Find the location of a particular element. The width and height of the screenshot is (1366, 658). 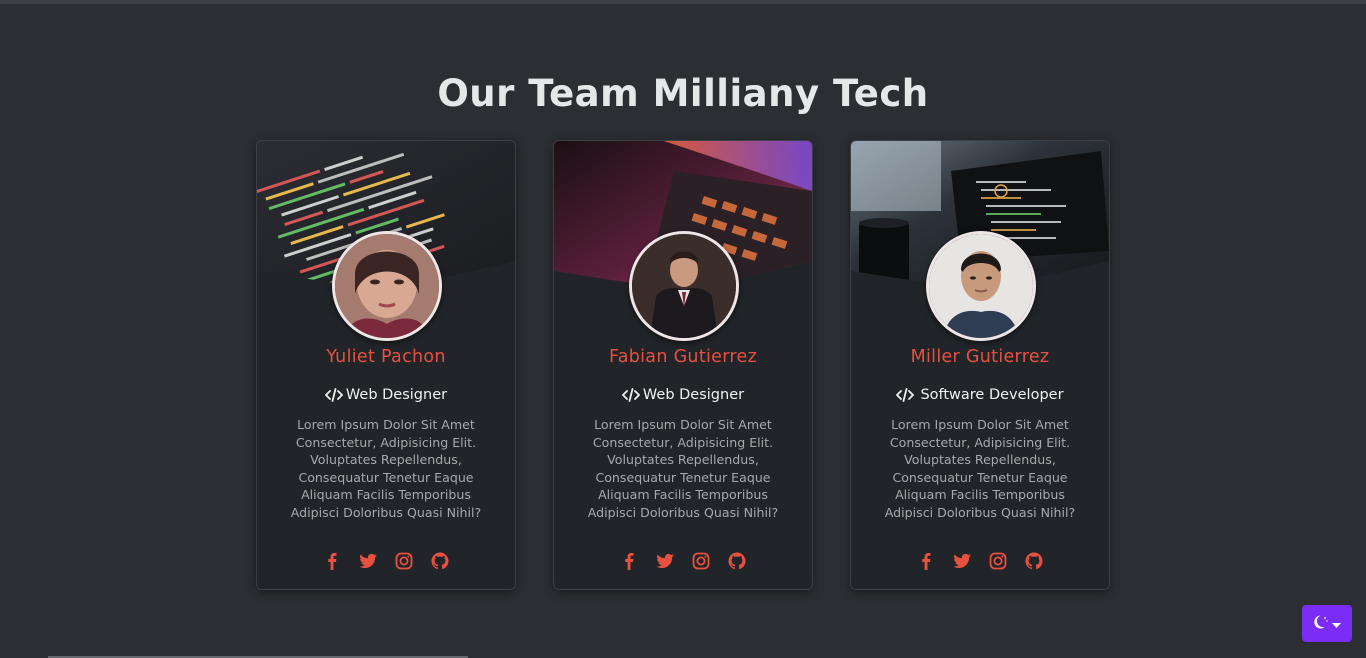

member-name: Yuliet Pachon is located at coordinates (386, 357).